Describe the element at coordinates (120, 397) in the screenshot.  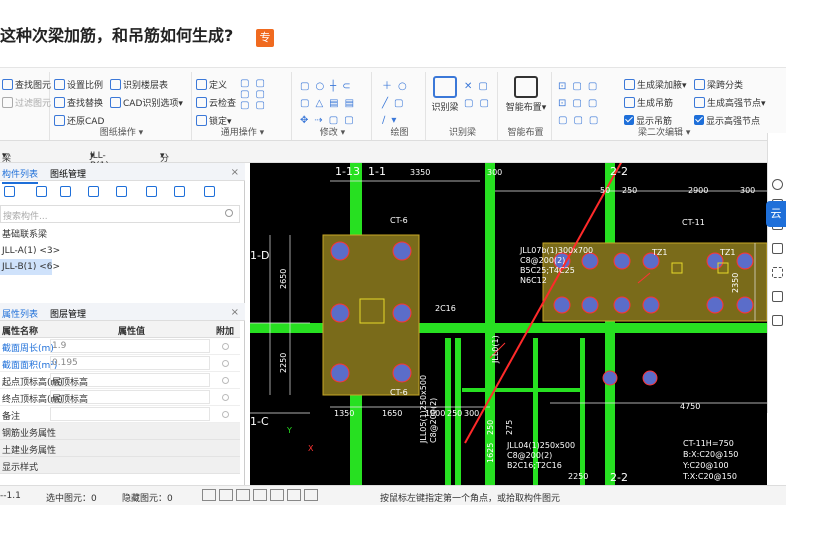
I see `property-row: 终点顶标高(m) 层顶标高` at that location.